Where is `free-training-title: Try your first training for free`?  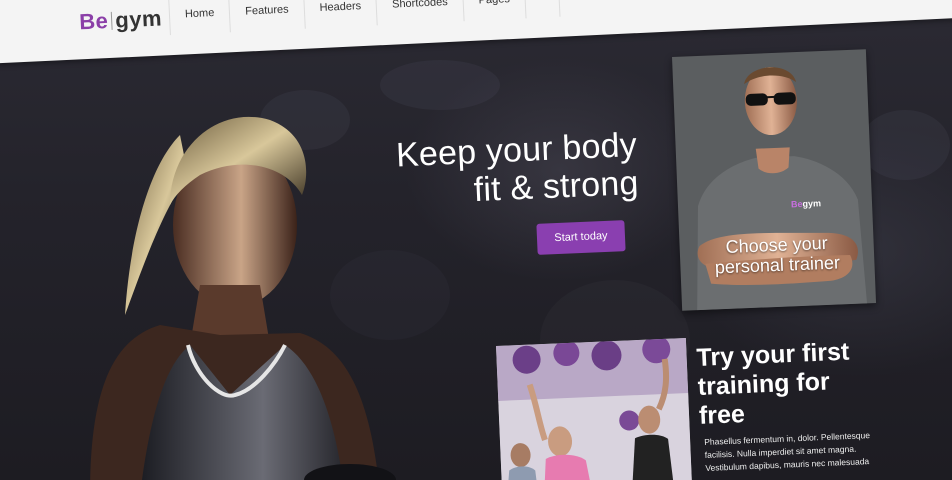 free-training-title: Try your first training for free is located at coordinates (797, 383).